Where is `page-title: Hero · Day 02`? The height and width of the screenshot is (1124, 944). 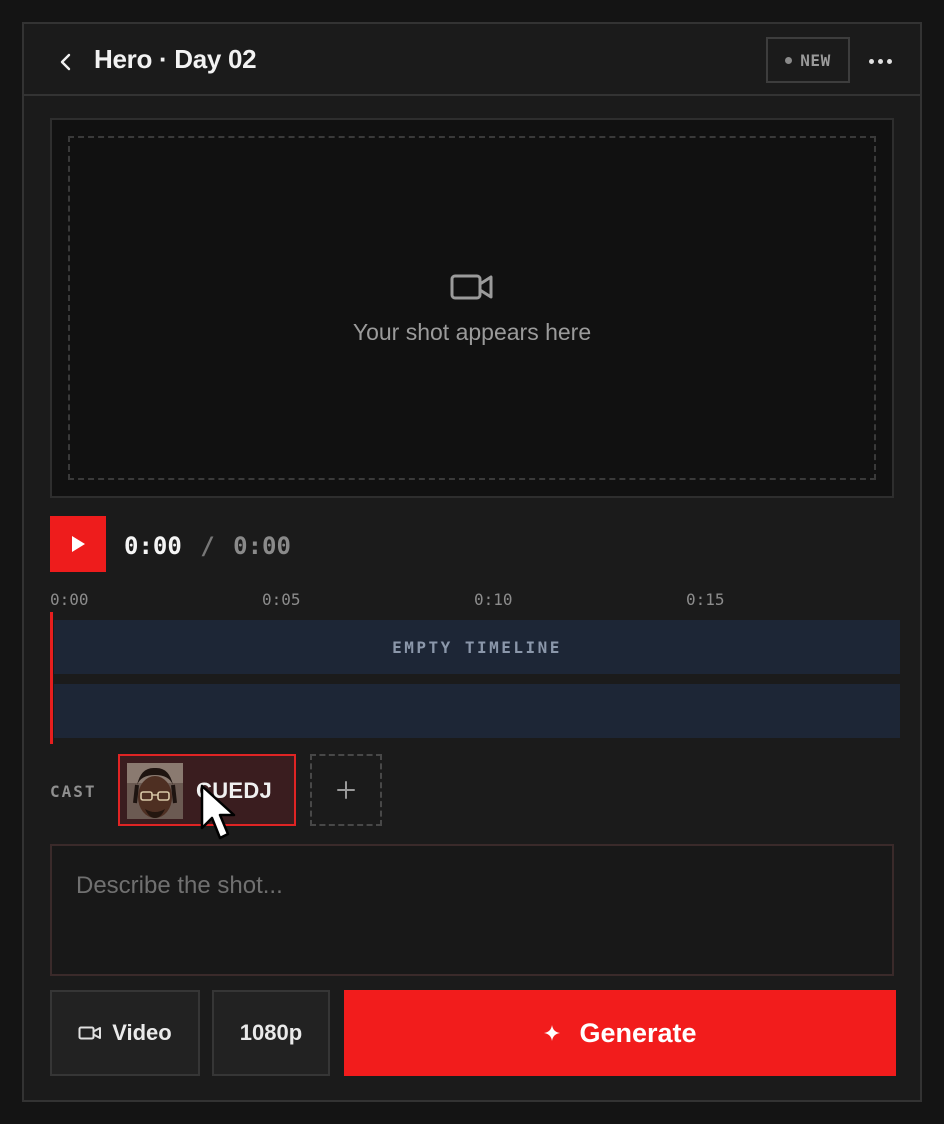 page-title: Hero · Day 02 is located at coordinates (175, 59).